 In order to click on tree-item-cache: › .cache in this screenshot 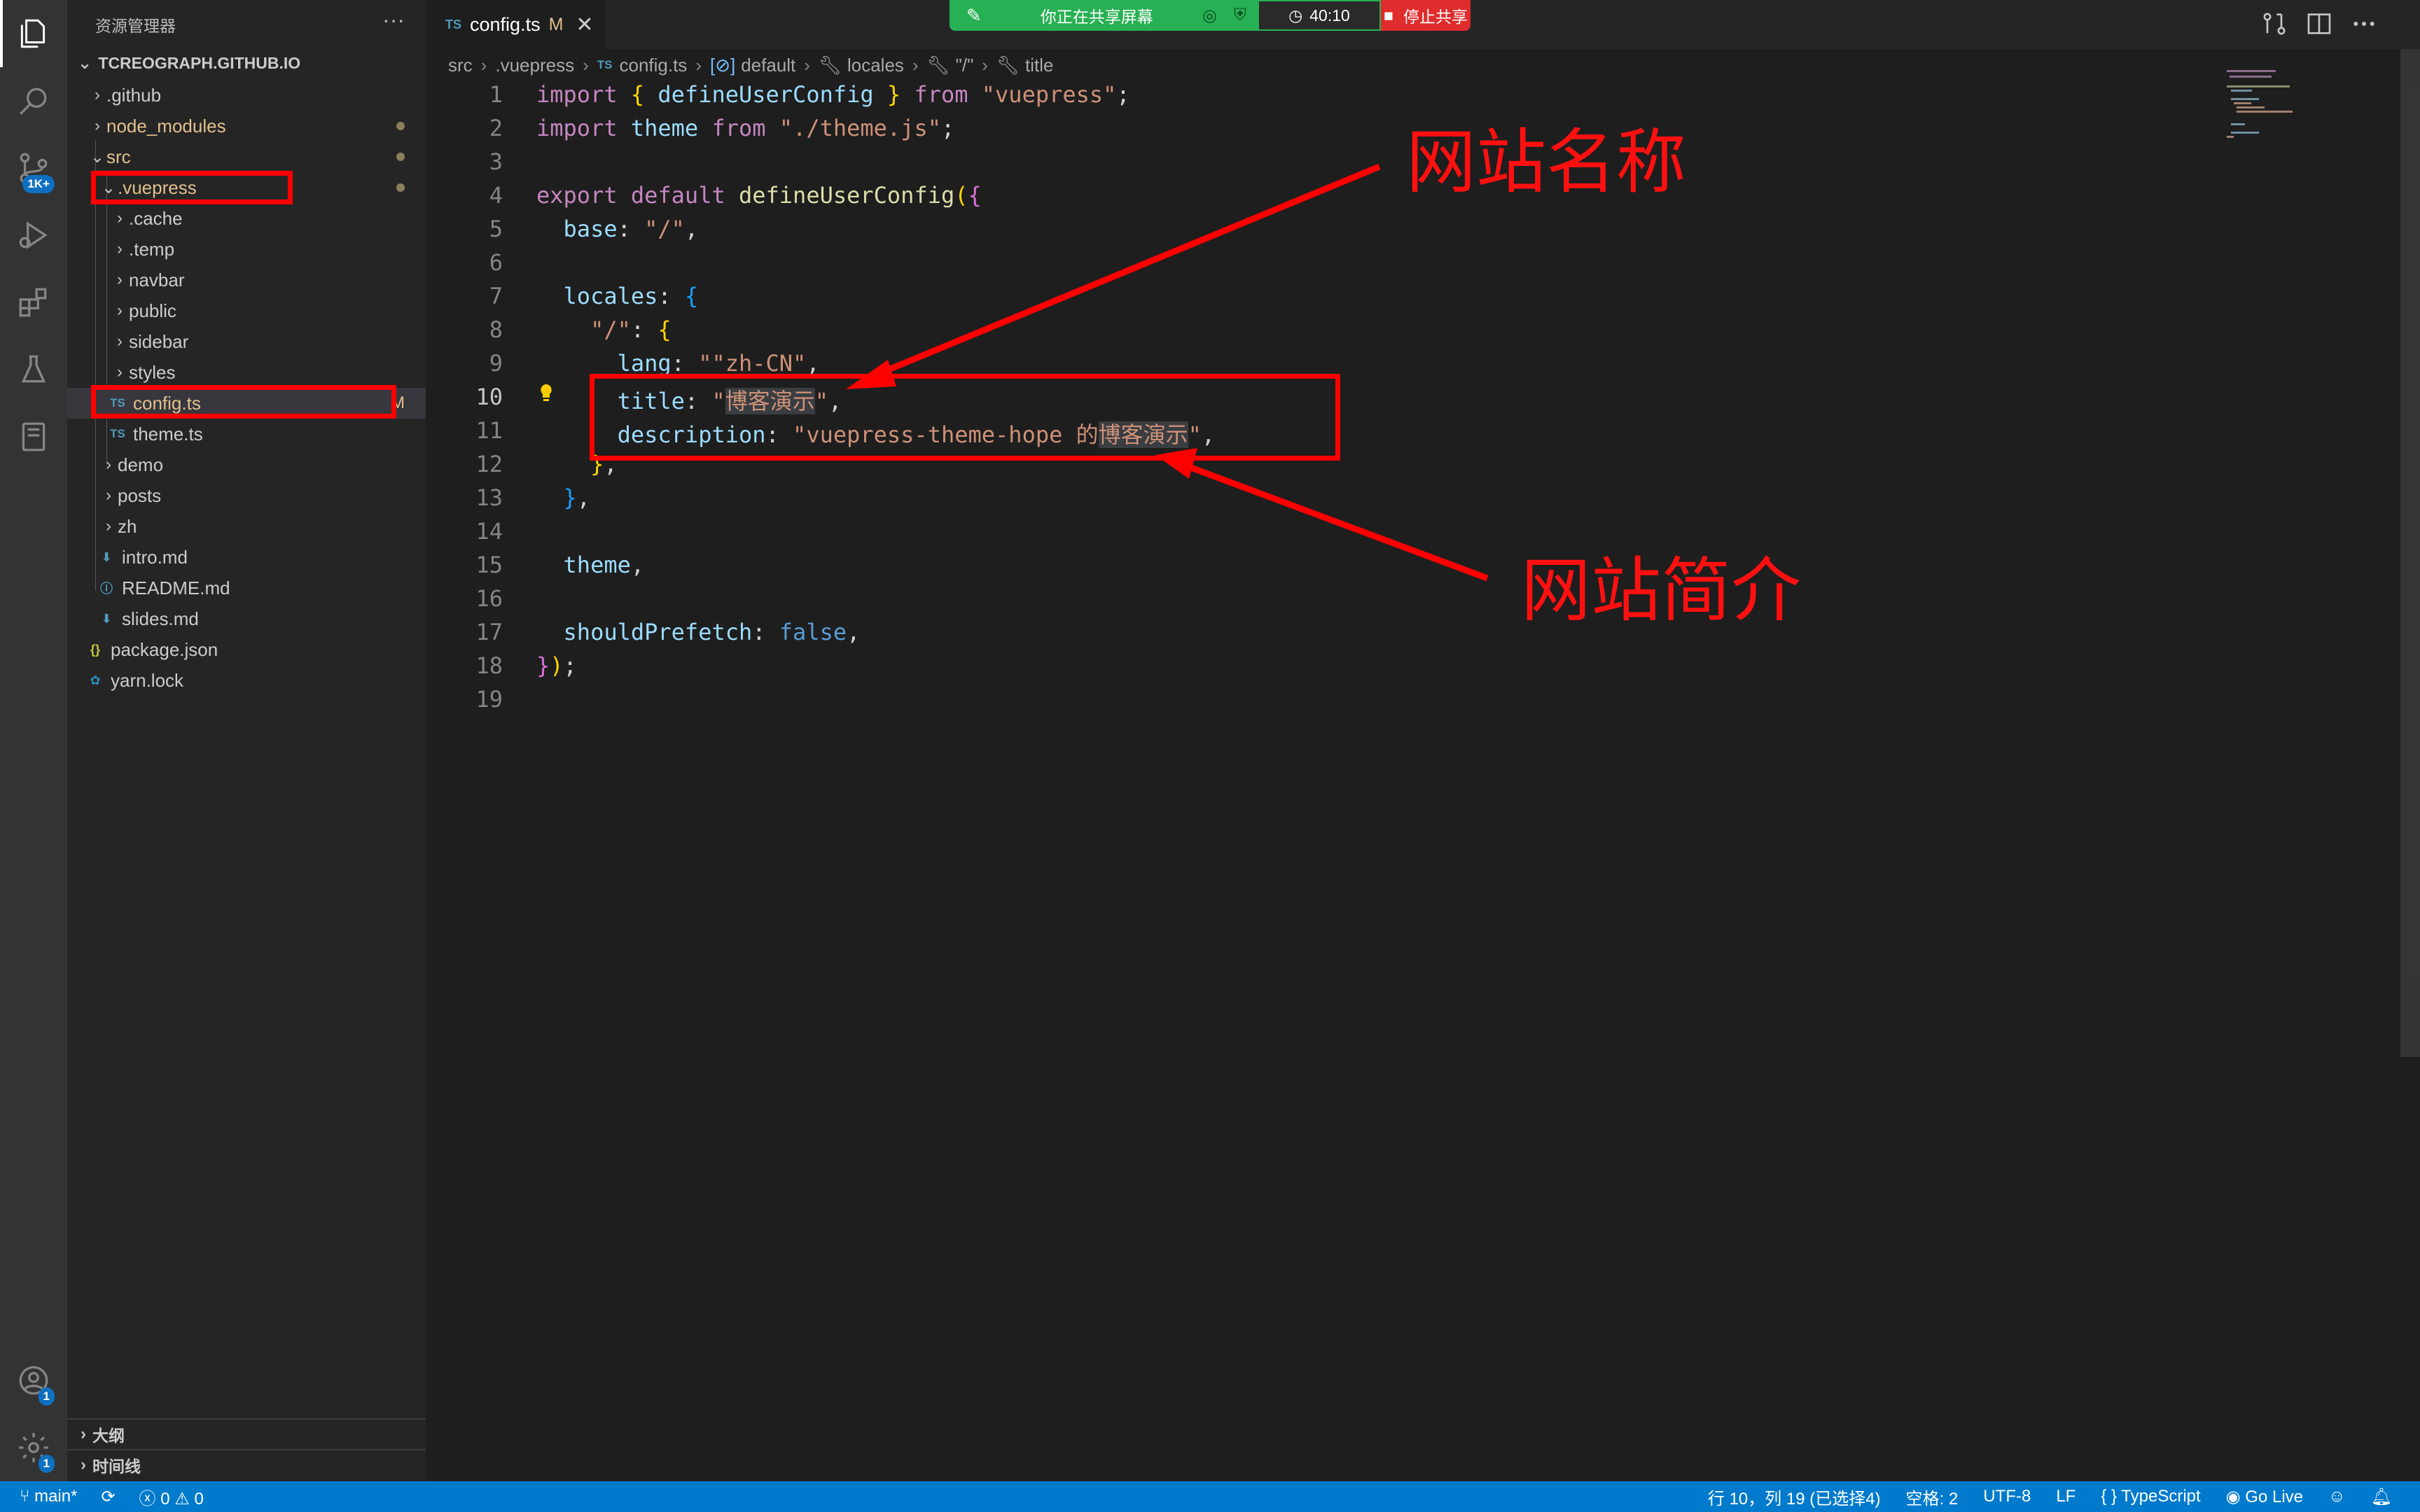, I will do `click(246, 218)`.